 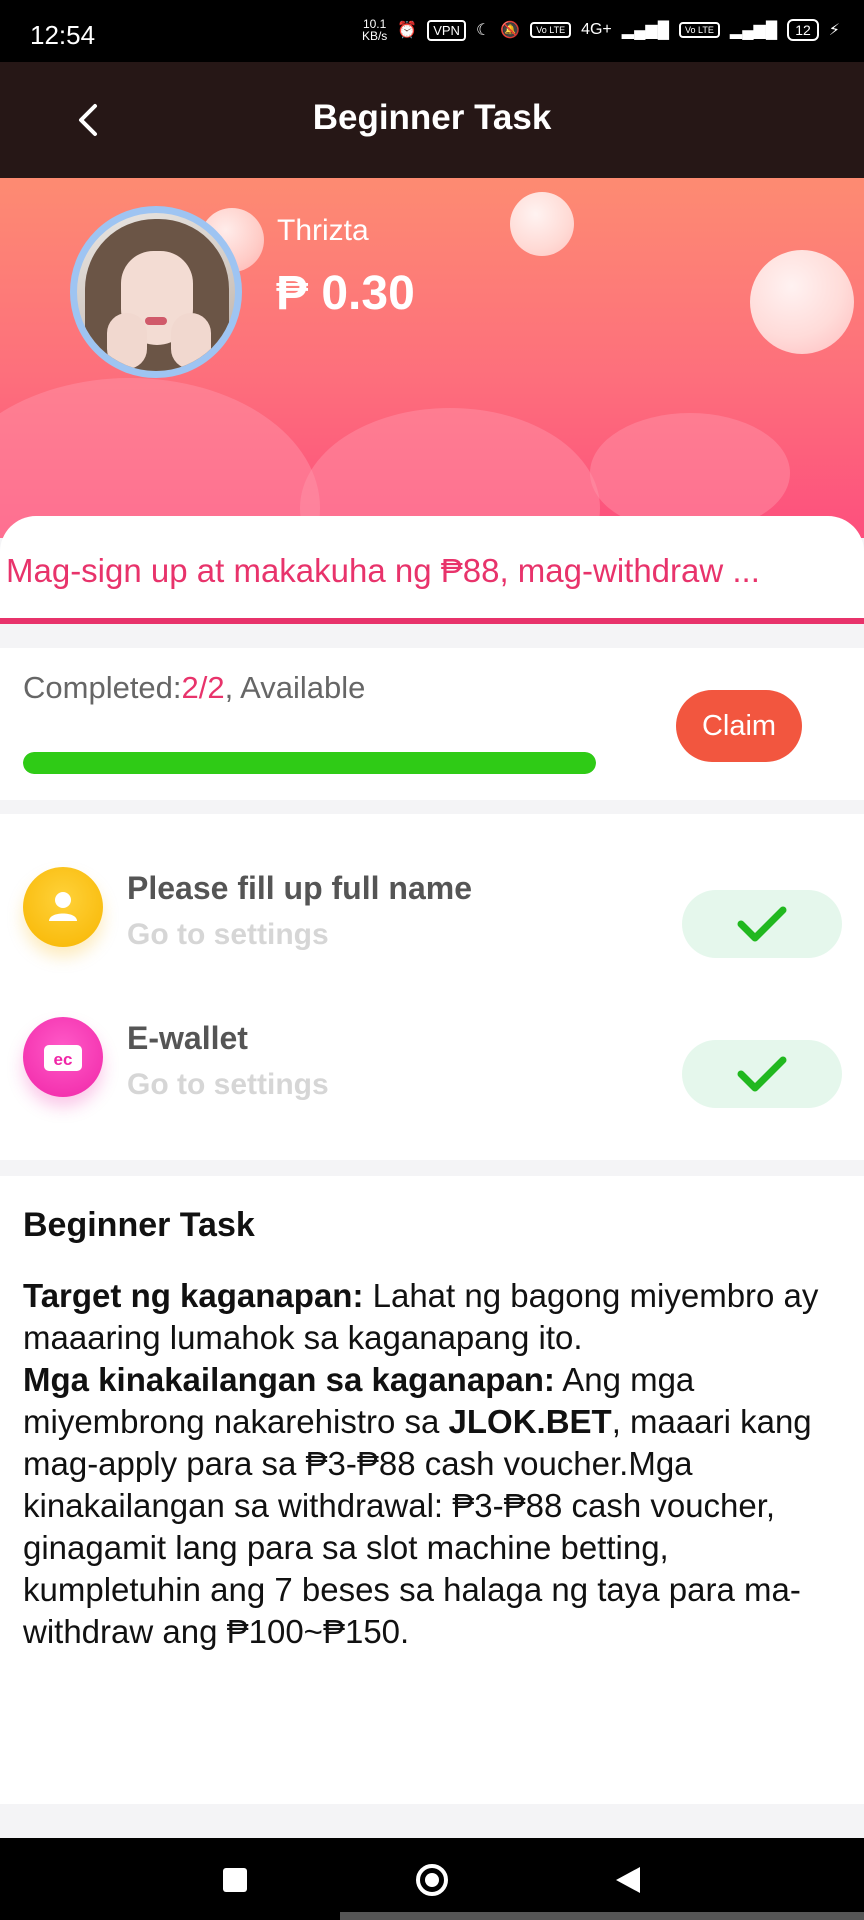 I want to click on recents-button, so click(x=235, y=1880).